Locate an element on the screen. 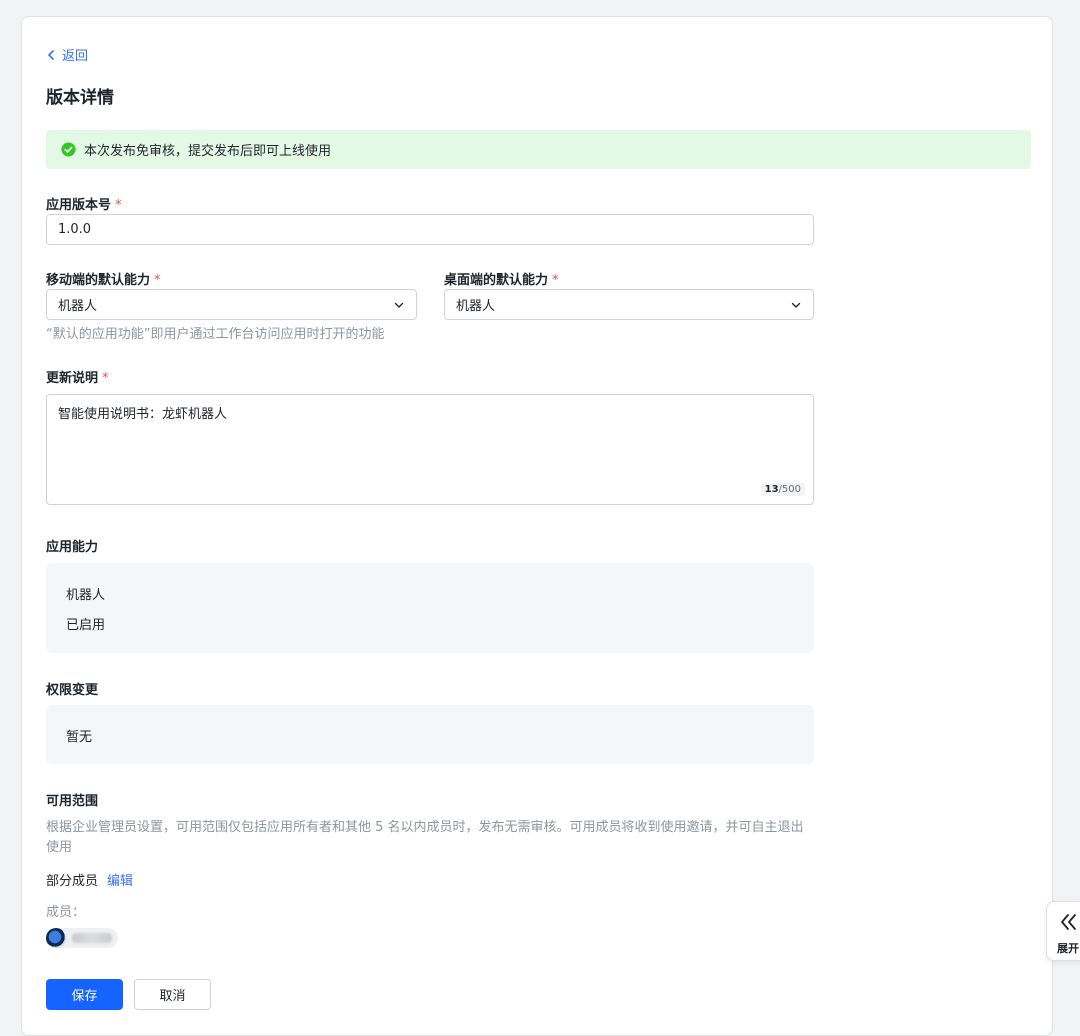 The width and height of the screenshot is (1080, 1036). mobile-default-select: 机器人 is located at coordinates (231, 304).